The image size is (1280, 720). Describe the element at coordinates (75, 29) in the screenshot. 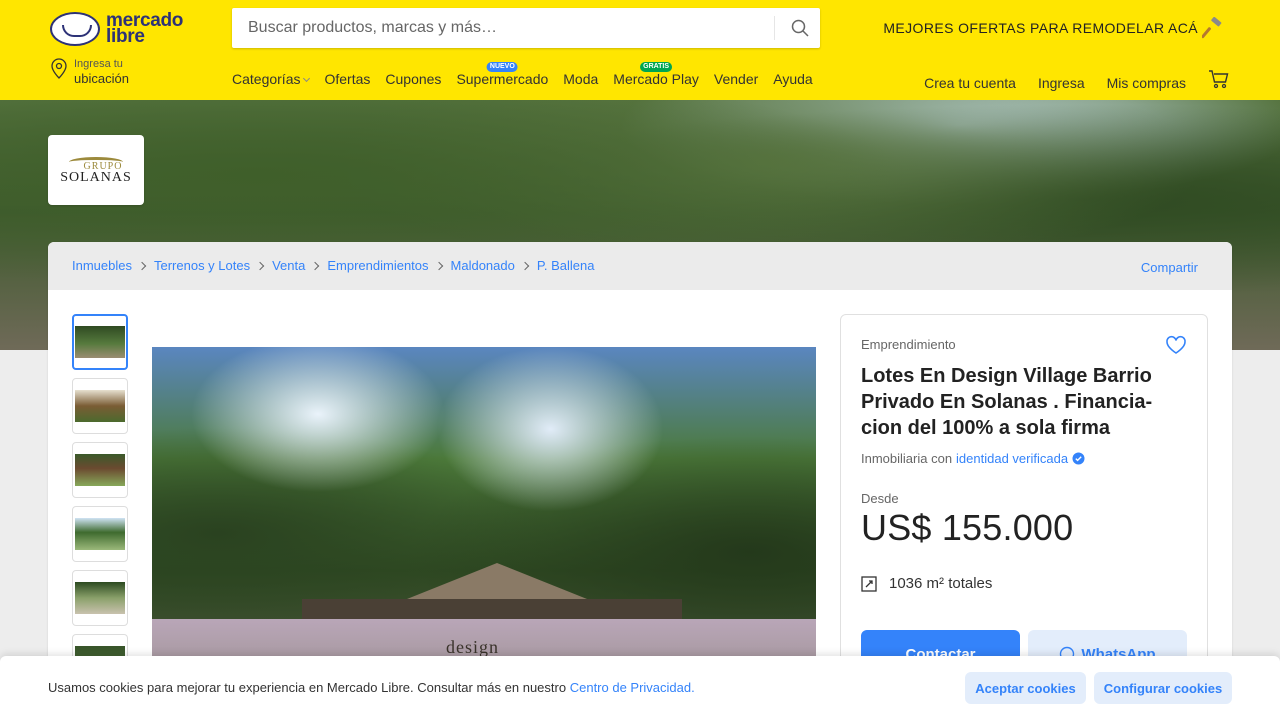

I see `handshake-icon` at that location.